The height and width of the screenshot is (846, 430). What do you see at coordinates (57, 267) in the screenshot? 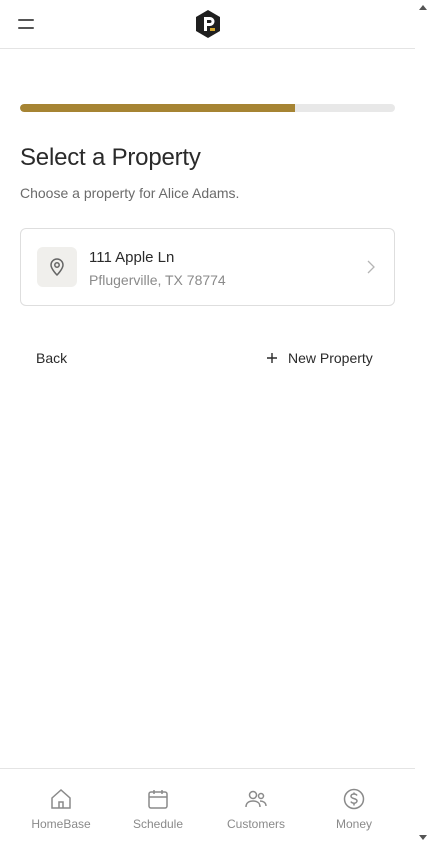
I see `map-pin-icon` at bounding box center [57, 267].